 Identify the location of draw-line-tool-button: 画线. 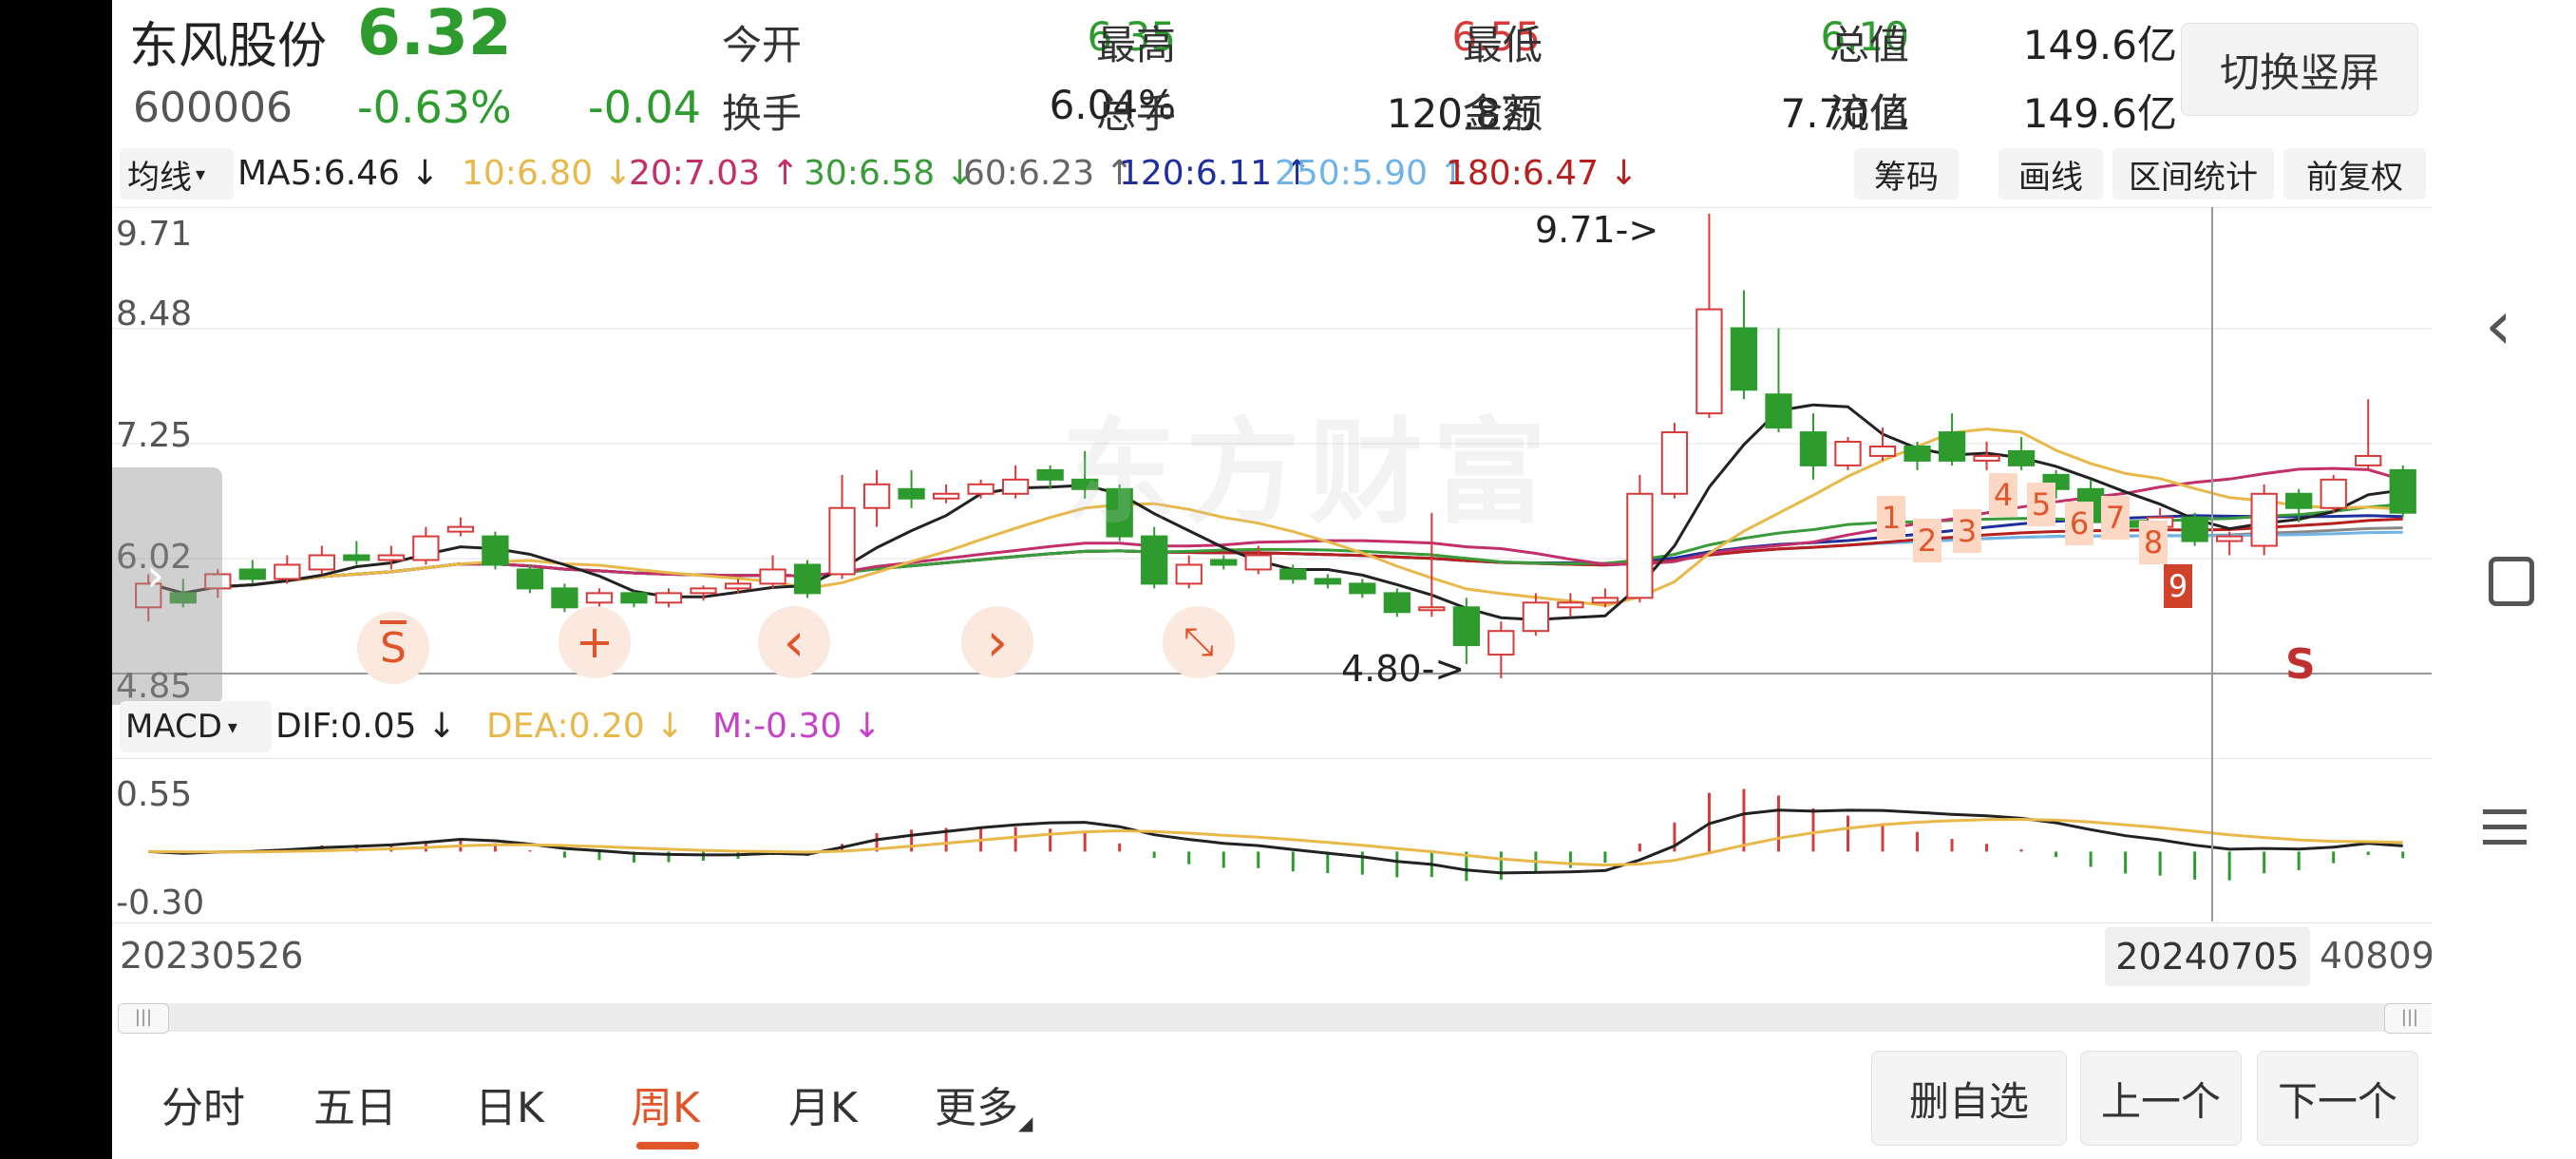
(2050, 174).